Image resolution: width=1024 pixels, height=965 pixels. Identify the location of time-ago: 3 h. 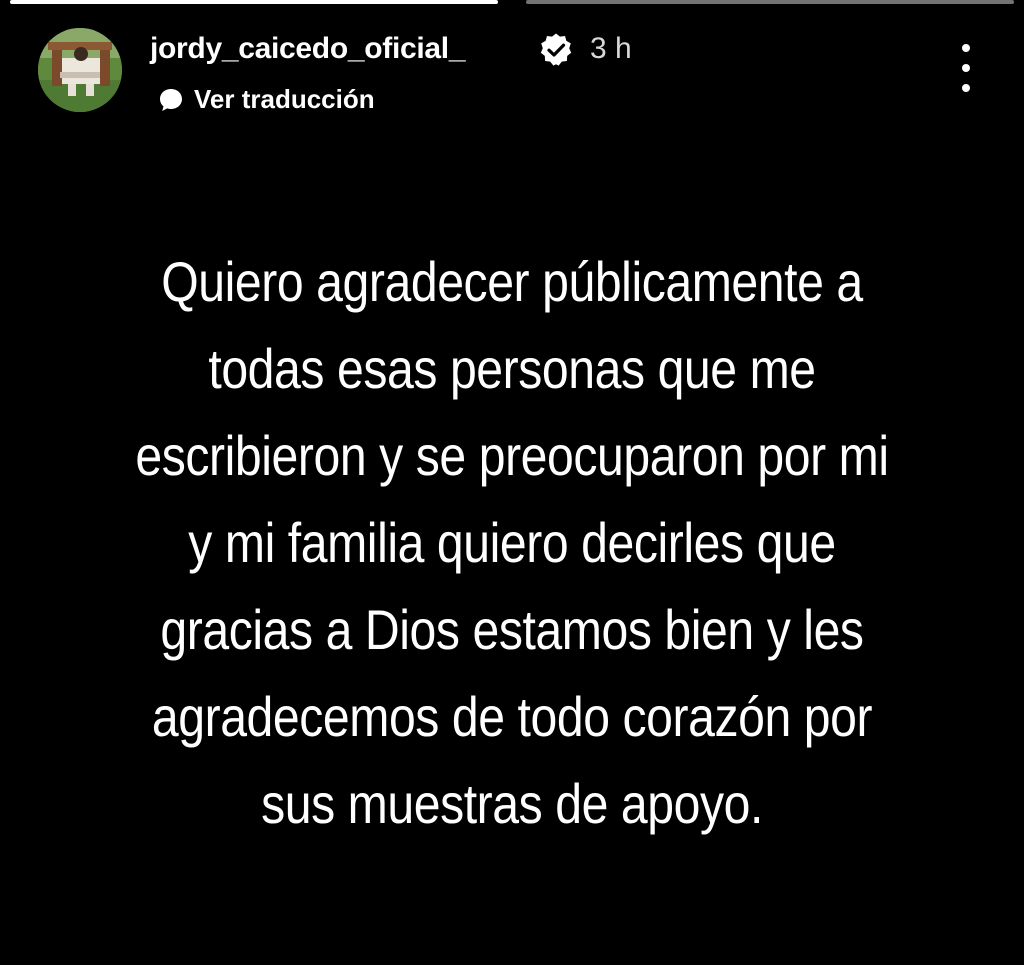
(611, 48).